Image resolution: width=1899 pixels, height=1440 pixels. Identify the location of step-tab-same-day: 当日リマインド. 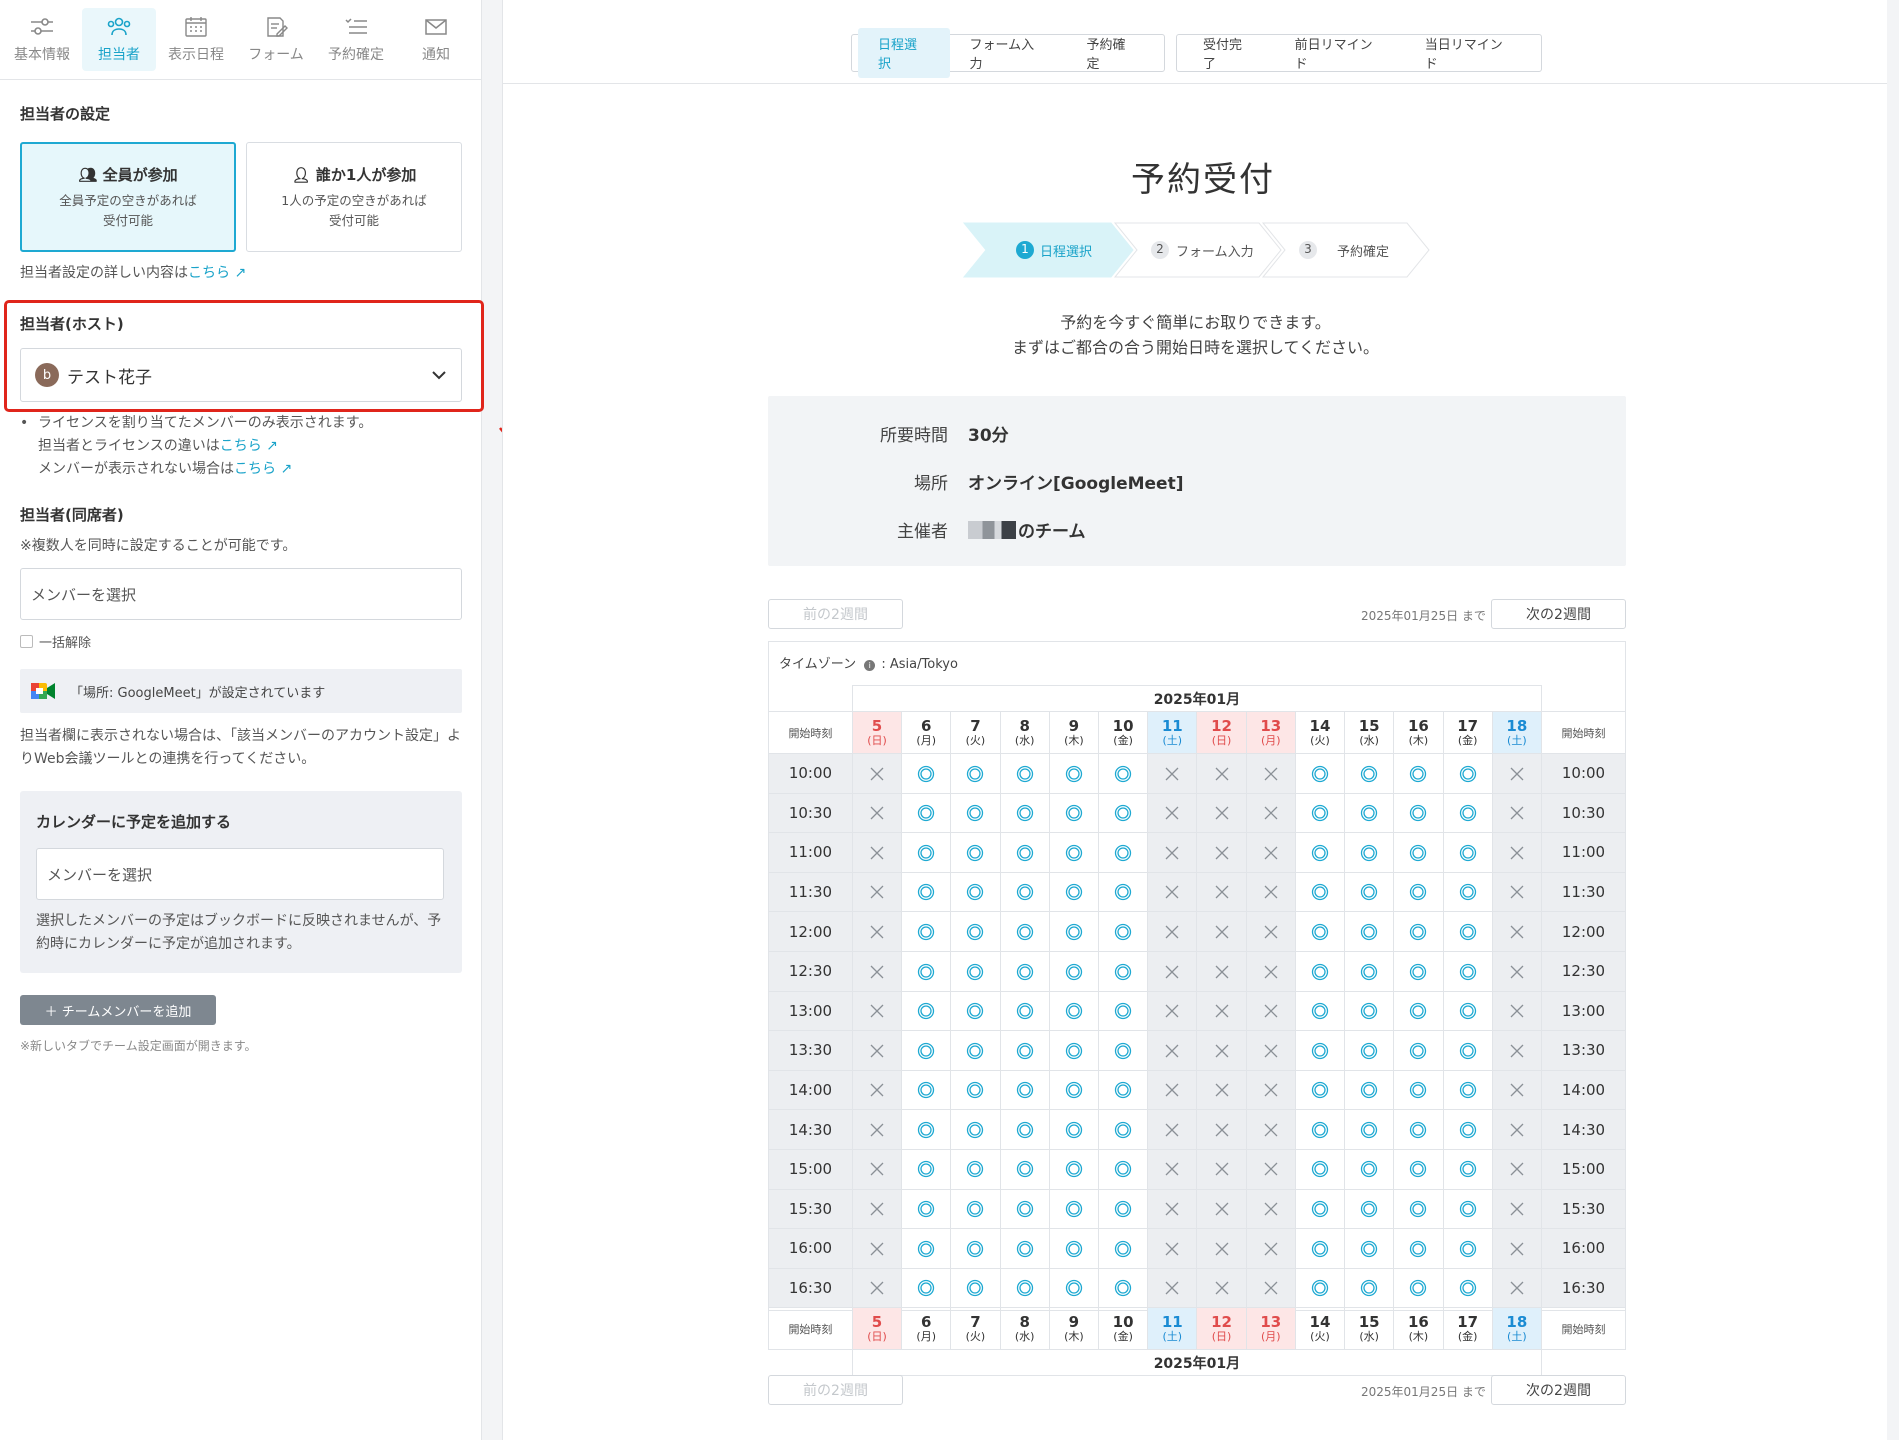
(1470, 53).